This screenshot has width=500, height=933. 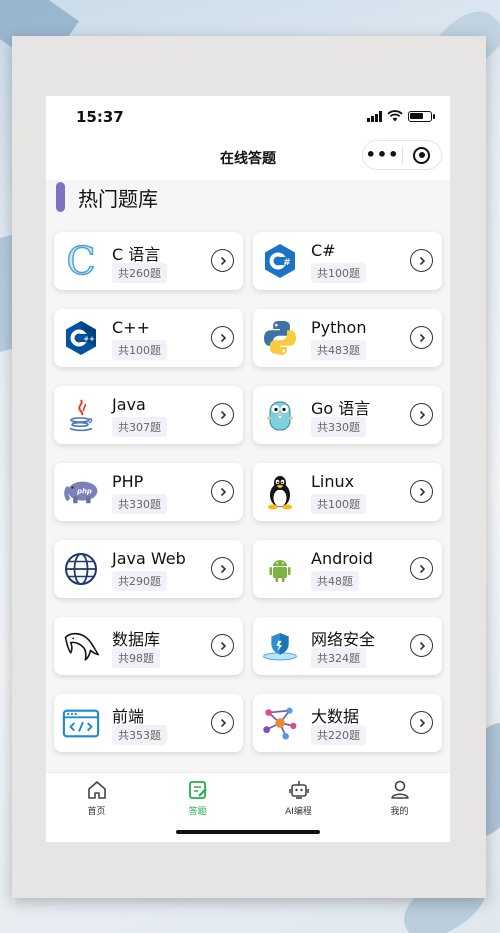 What do you see at coordinates (323, 250) in the screenshot?
I see `bank-name: C#` at bounding box center [323, 250].